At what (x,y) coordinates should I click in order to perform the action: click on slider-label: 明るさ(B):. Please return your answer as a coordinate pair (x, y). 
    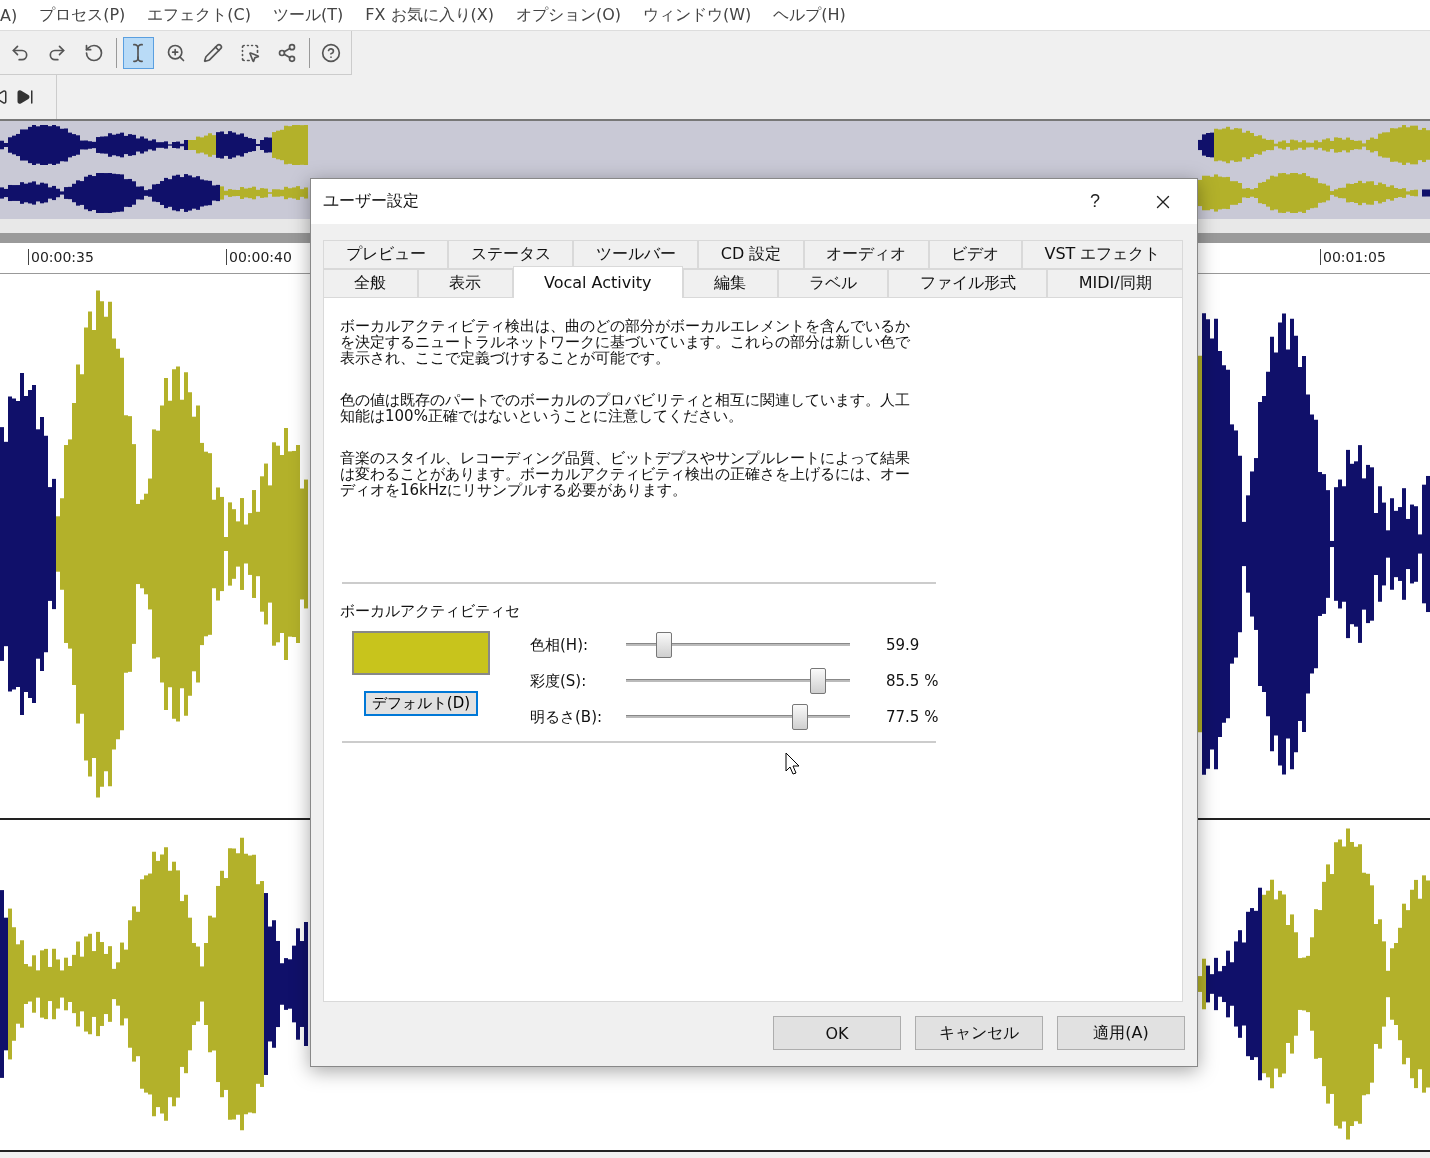
    Looking at the image, I should click on (567, 717).